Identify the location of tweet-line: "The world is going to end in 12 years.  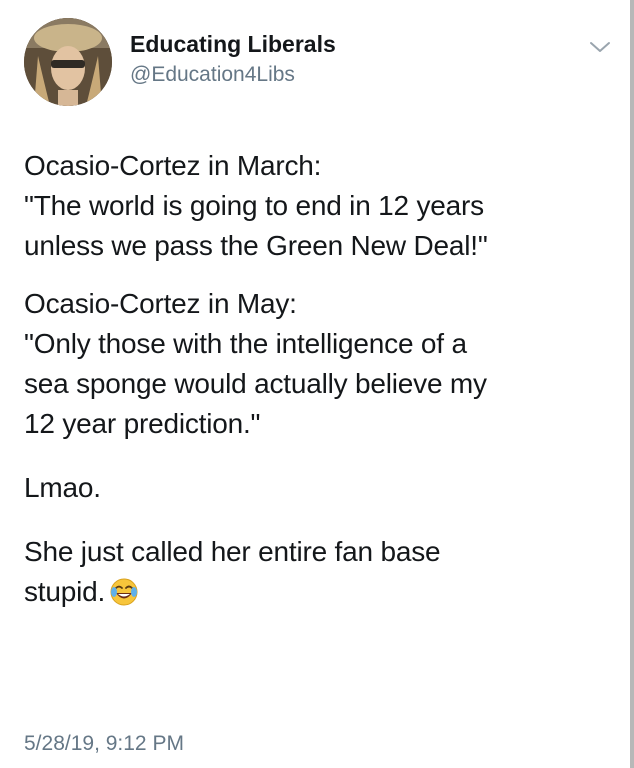
(254, 205).